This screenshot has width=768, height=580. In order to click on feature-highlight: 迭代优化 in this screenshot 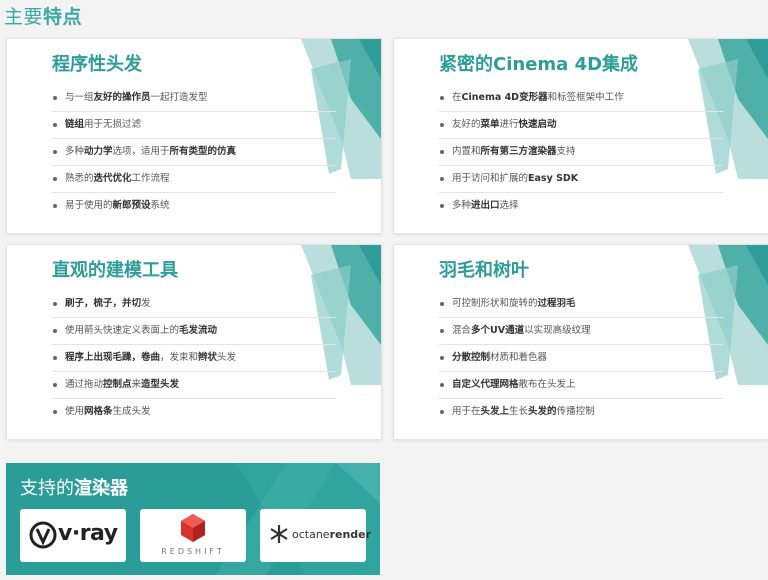, I will do `click(112, 178)`.